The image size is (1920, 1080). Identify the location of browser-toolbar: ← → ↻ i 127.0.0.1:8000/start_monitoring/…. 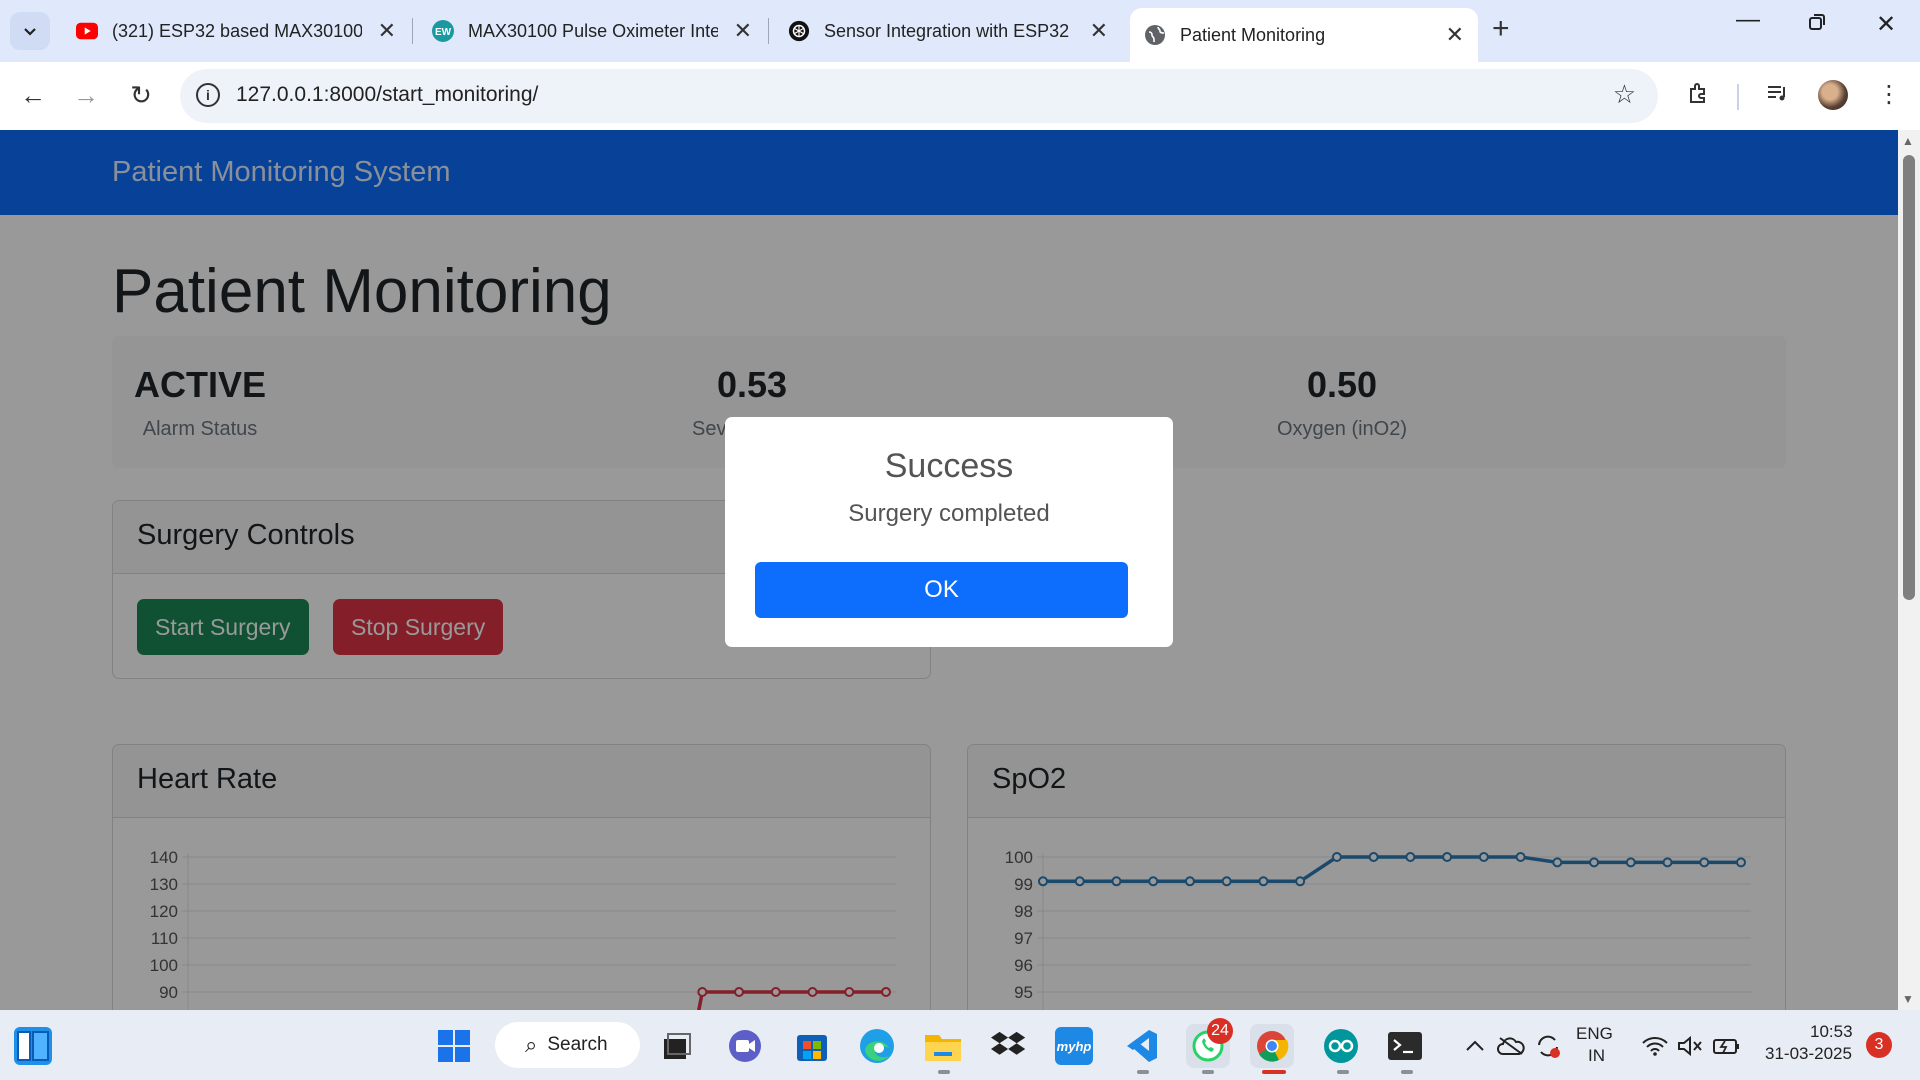
(960, 96).